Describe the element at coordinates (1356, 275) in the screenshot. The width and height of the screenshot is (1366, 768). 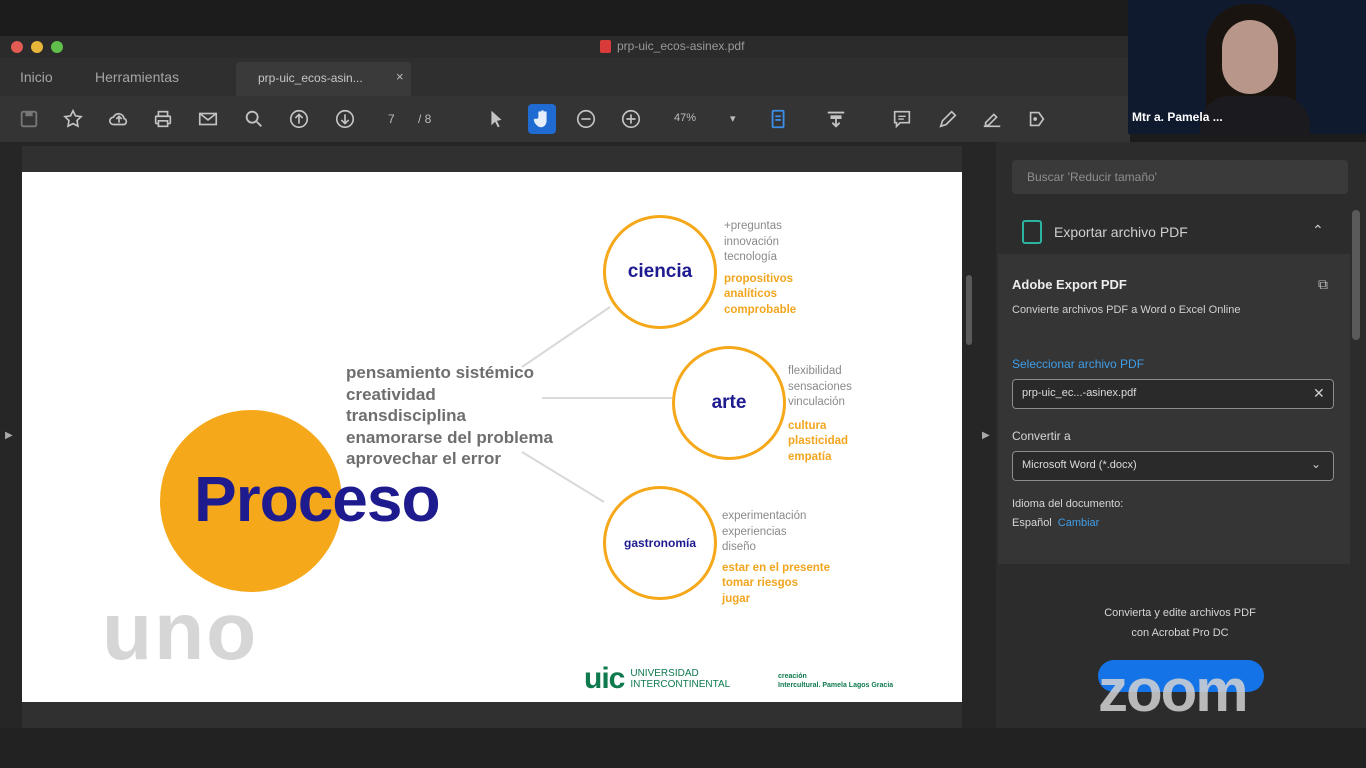
I see `tools-pane-scrollbar` at that location.